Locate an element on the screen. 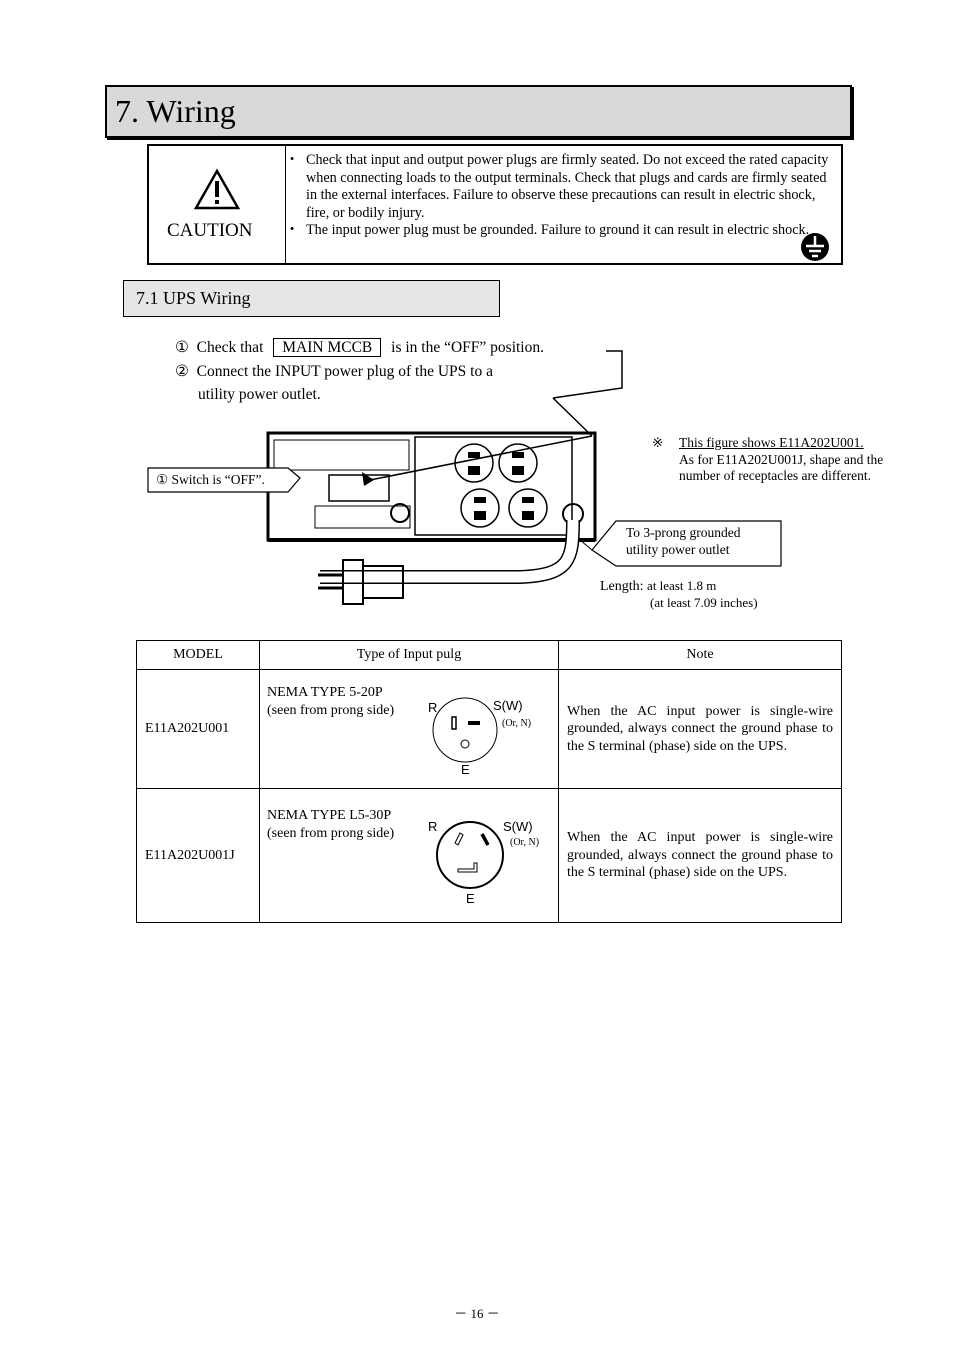 The width and height of the screenshot is (954, 1351). ups-rear-panel-diagram is located at coordinates (464, 477).